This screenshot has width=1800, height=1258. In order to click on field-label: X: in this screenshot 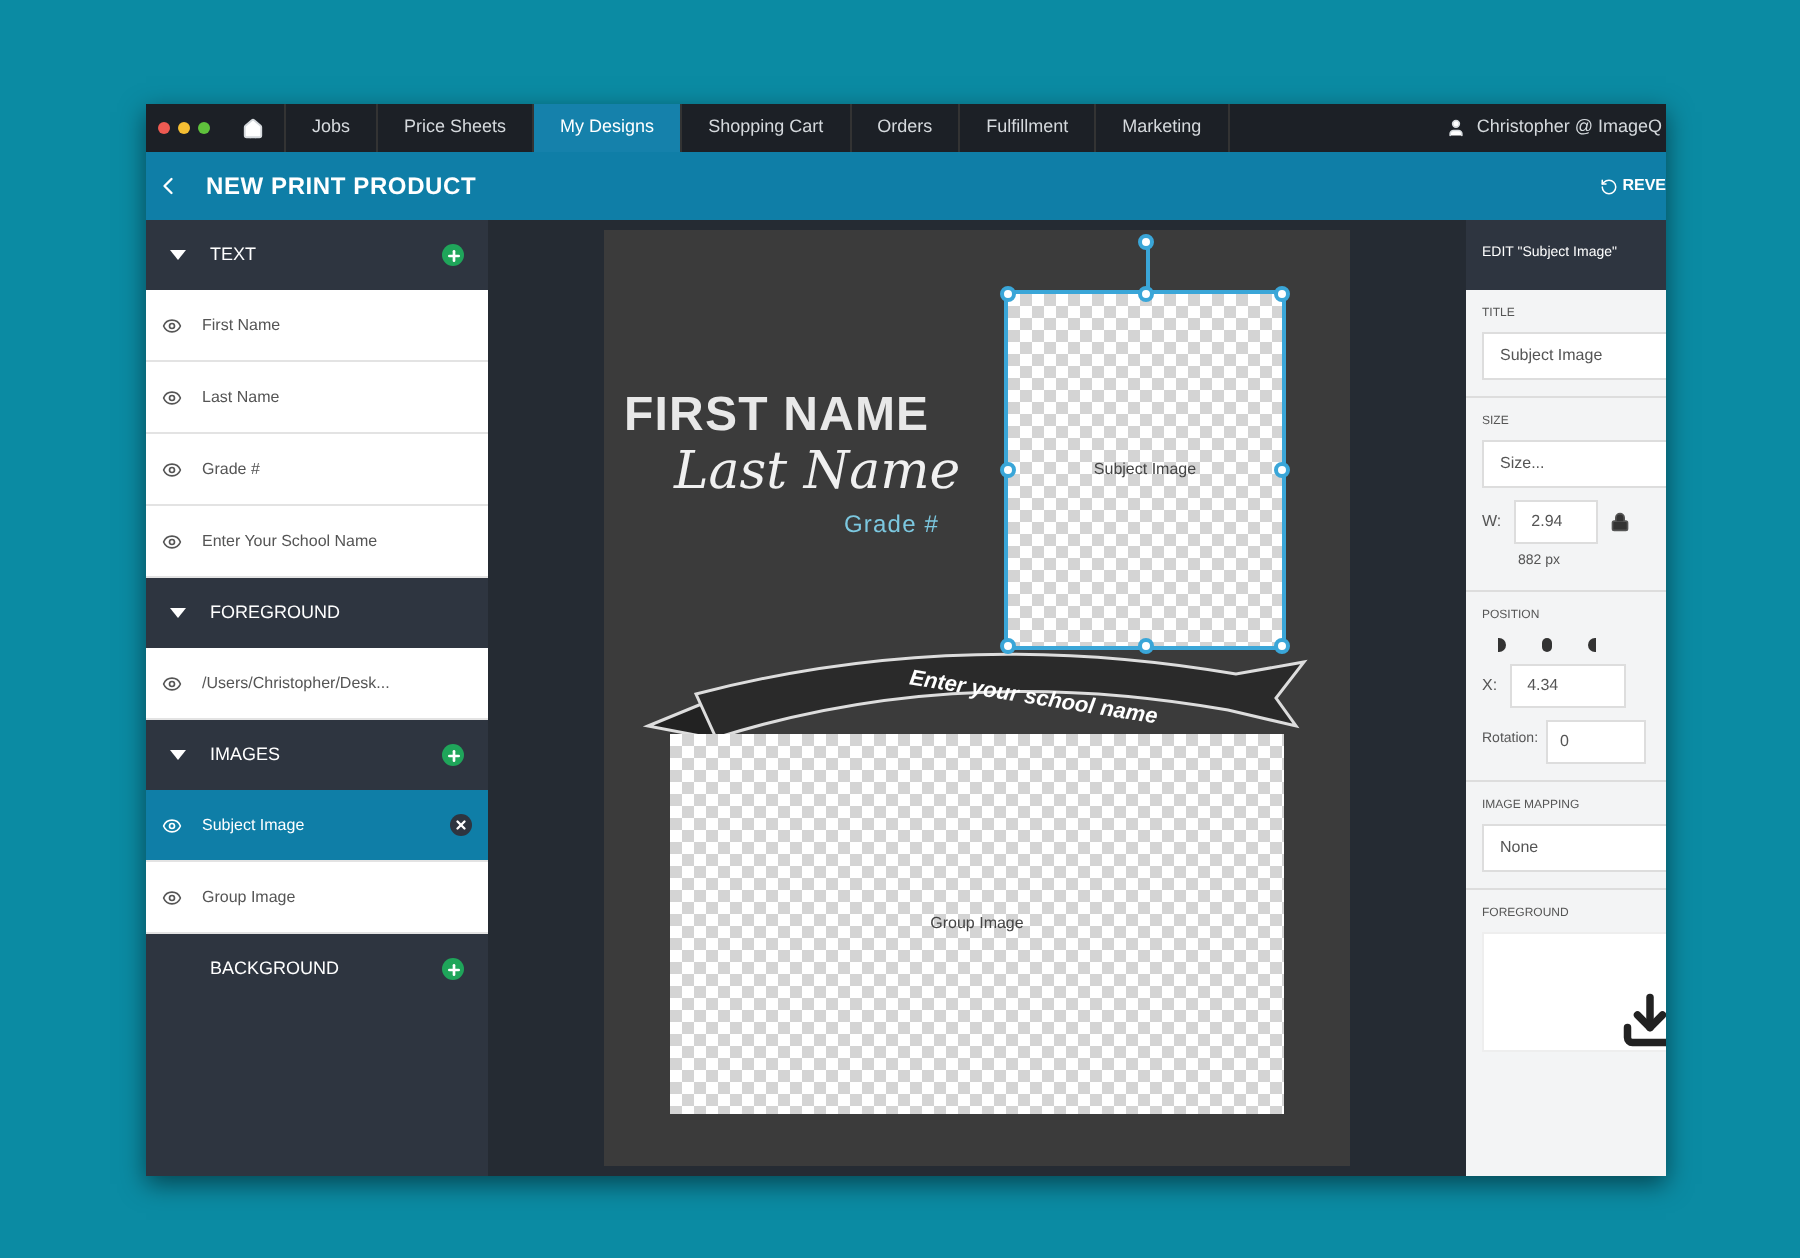, I will do `click(1490, 685)`.